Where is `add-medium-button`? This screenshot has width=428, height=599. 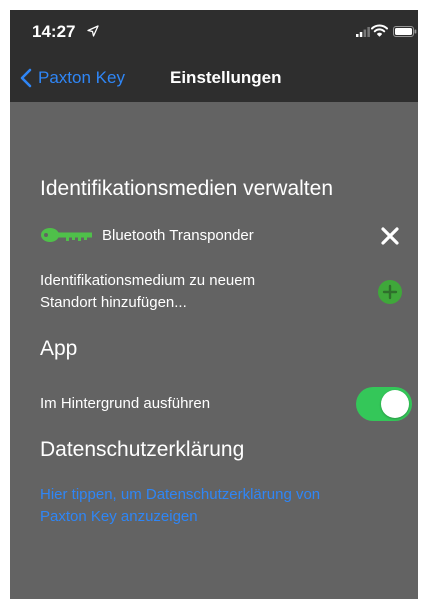
add-medium-button is located at coordinates (390, 292).